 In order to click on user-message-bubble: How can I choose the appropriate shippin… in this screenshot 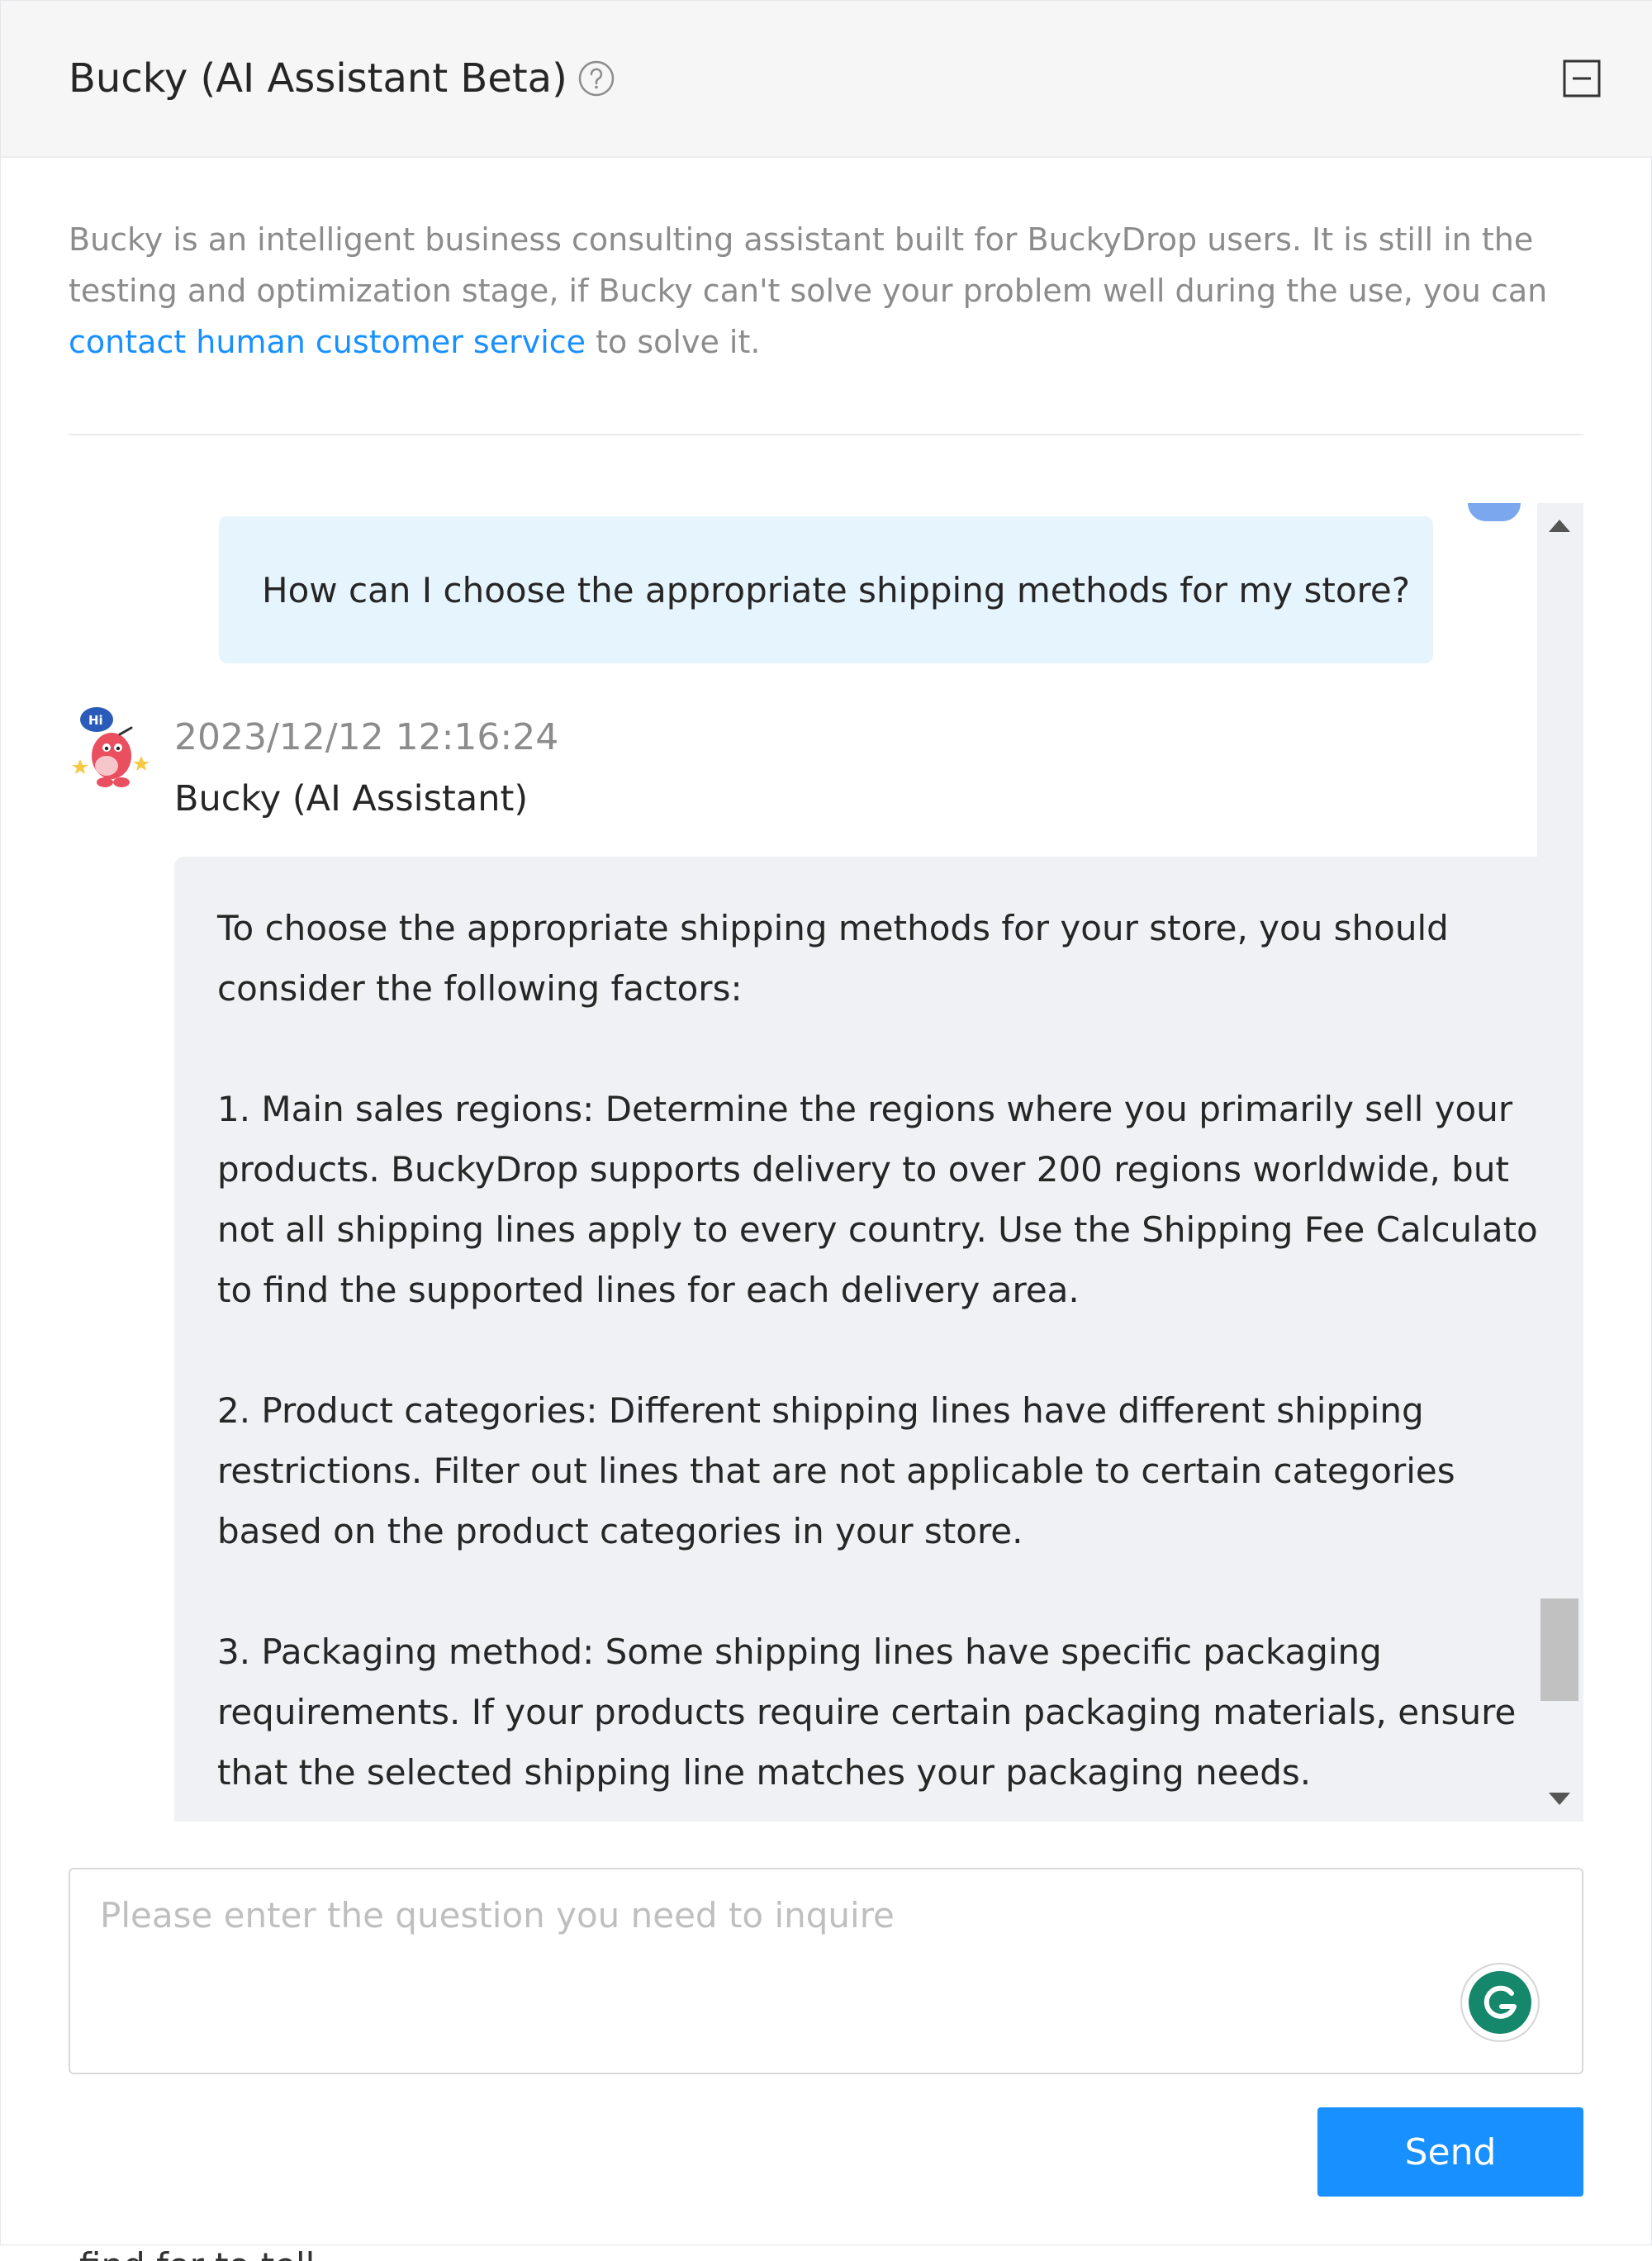, I will do `click(826, 589)`.